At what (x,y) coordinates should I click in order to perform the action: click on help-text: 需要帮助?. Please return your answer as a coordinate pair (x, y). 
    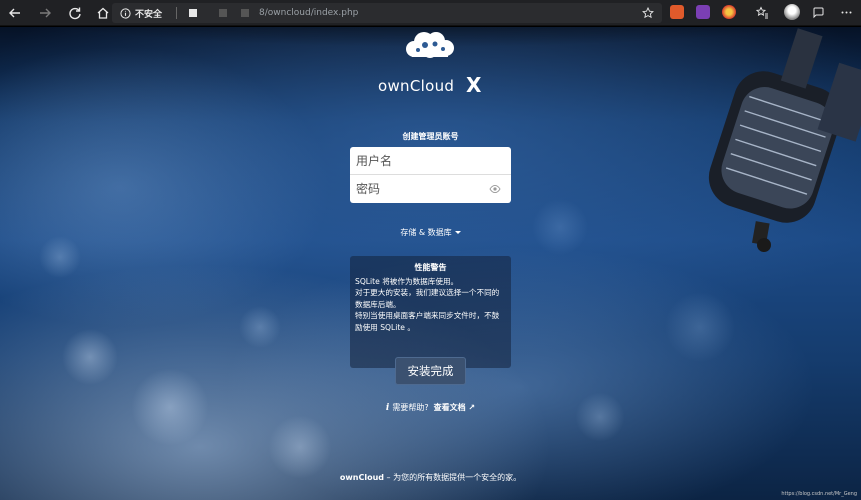
    Looking at the image, I should click on (410, 407).